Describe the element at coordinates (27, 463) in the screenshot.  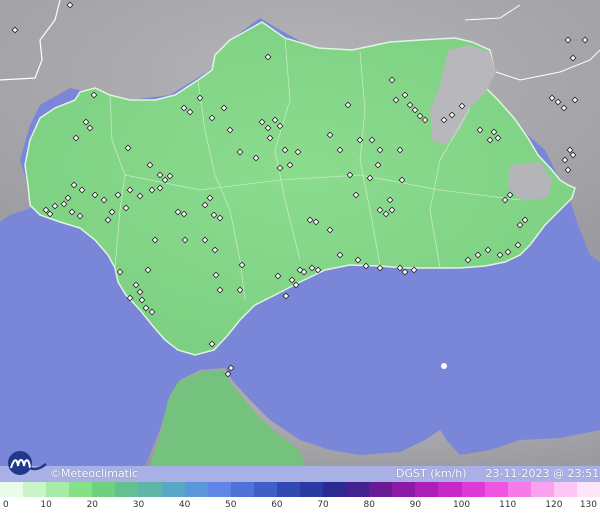
I see `meteoclimatic-logo-icon` at that location.